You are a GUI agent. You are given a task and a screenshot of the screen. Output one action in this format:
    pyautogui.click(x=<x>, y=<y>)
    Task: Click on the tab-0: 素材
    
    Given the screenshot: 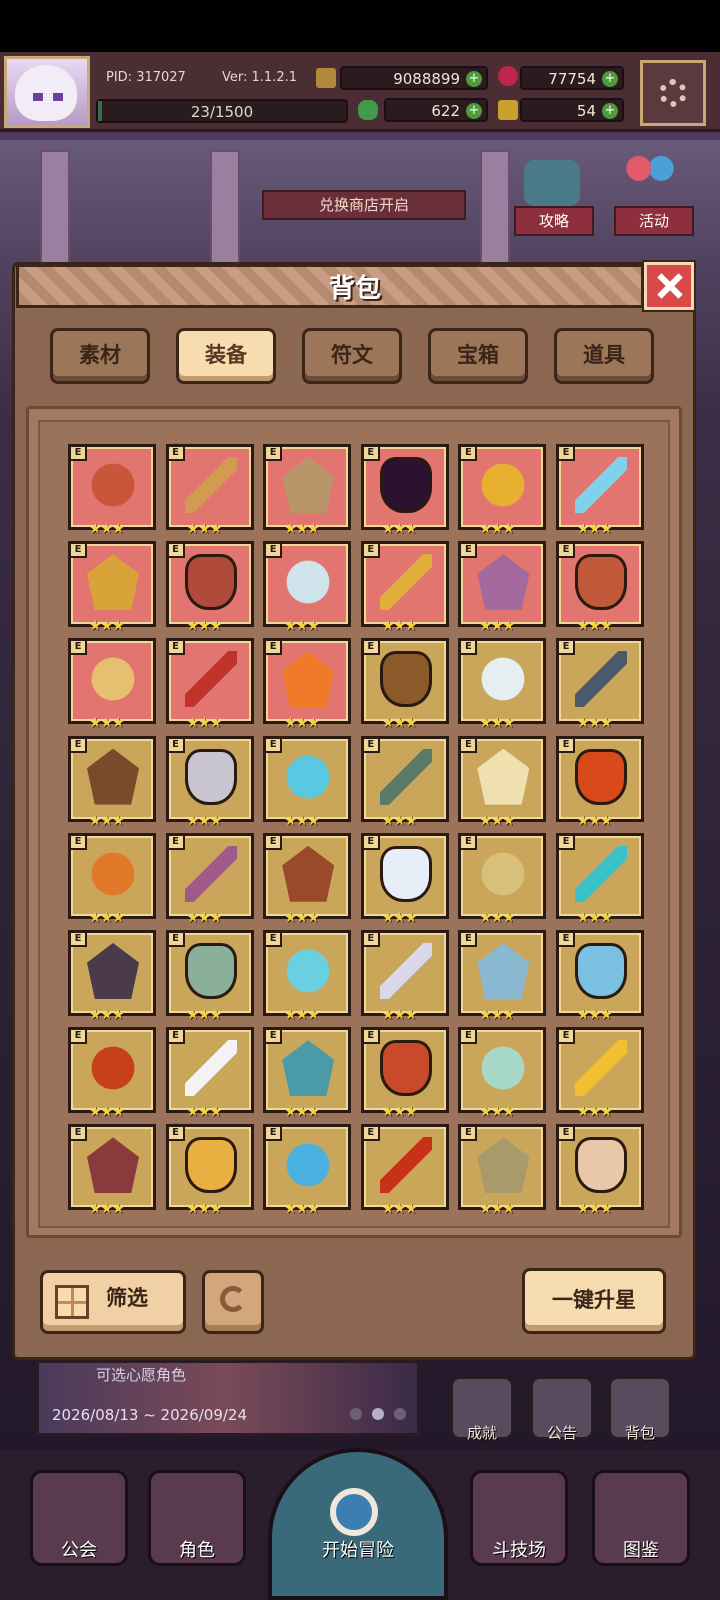 What is the action you would take?
    pyautogui.click(x=100, y=356)
    